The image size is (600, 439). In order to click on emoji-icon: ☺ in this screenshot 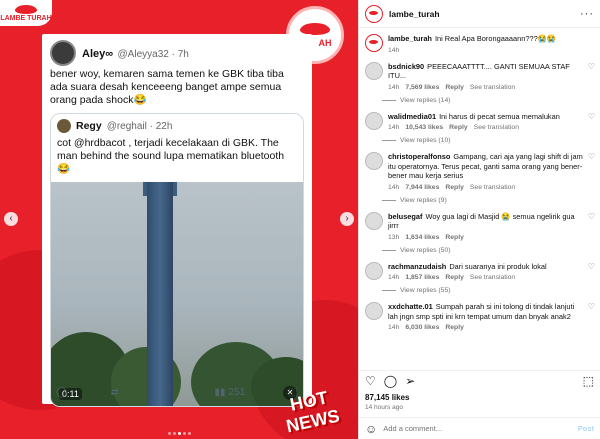, I will do `click(371, 429)`.